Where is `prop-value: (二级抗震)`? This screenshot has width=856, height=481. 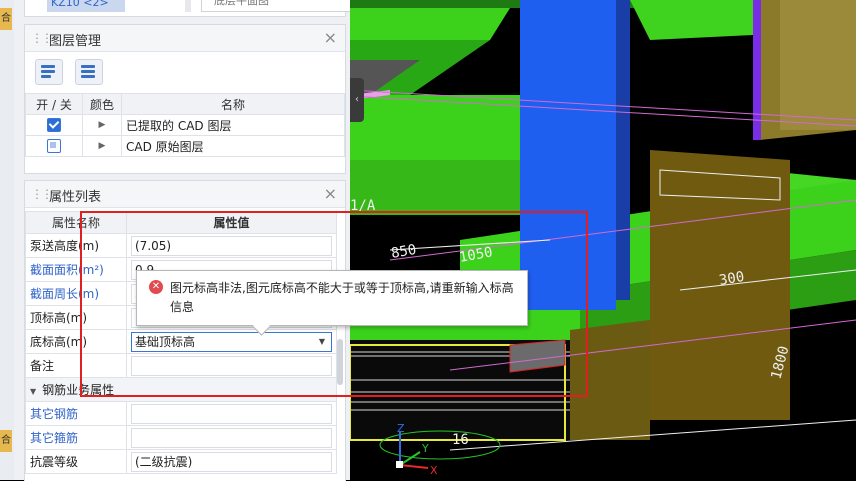 prop-value: (二级抗震) is located at coordinates (231, 461).